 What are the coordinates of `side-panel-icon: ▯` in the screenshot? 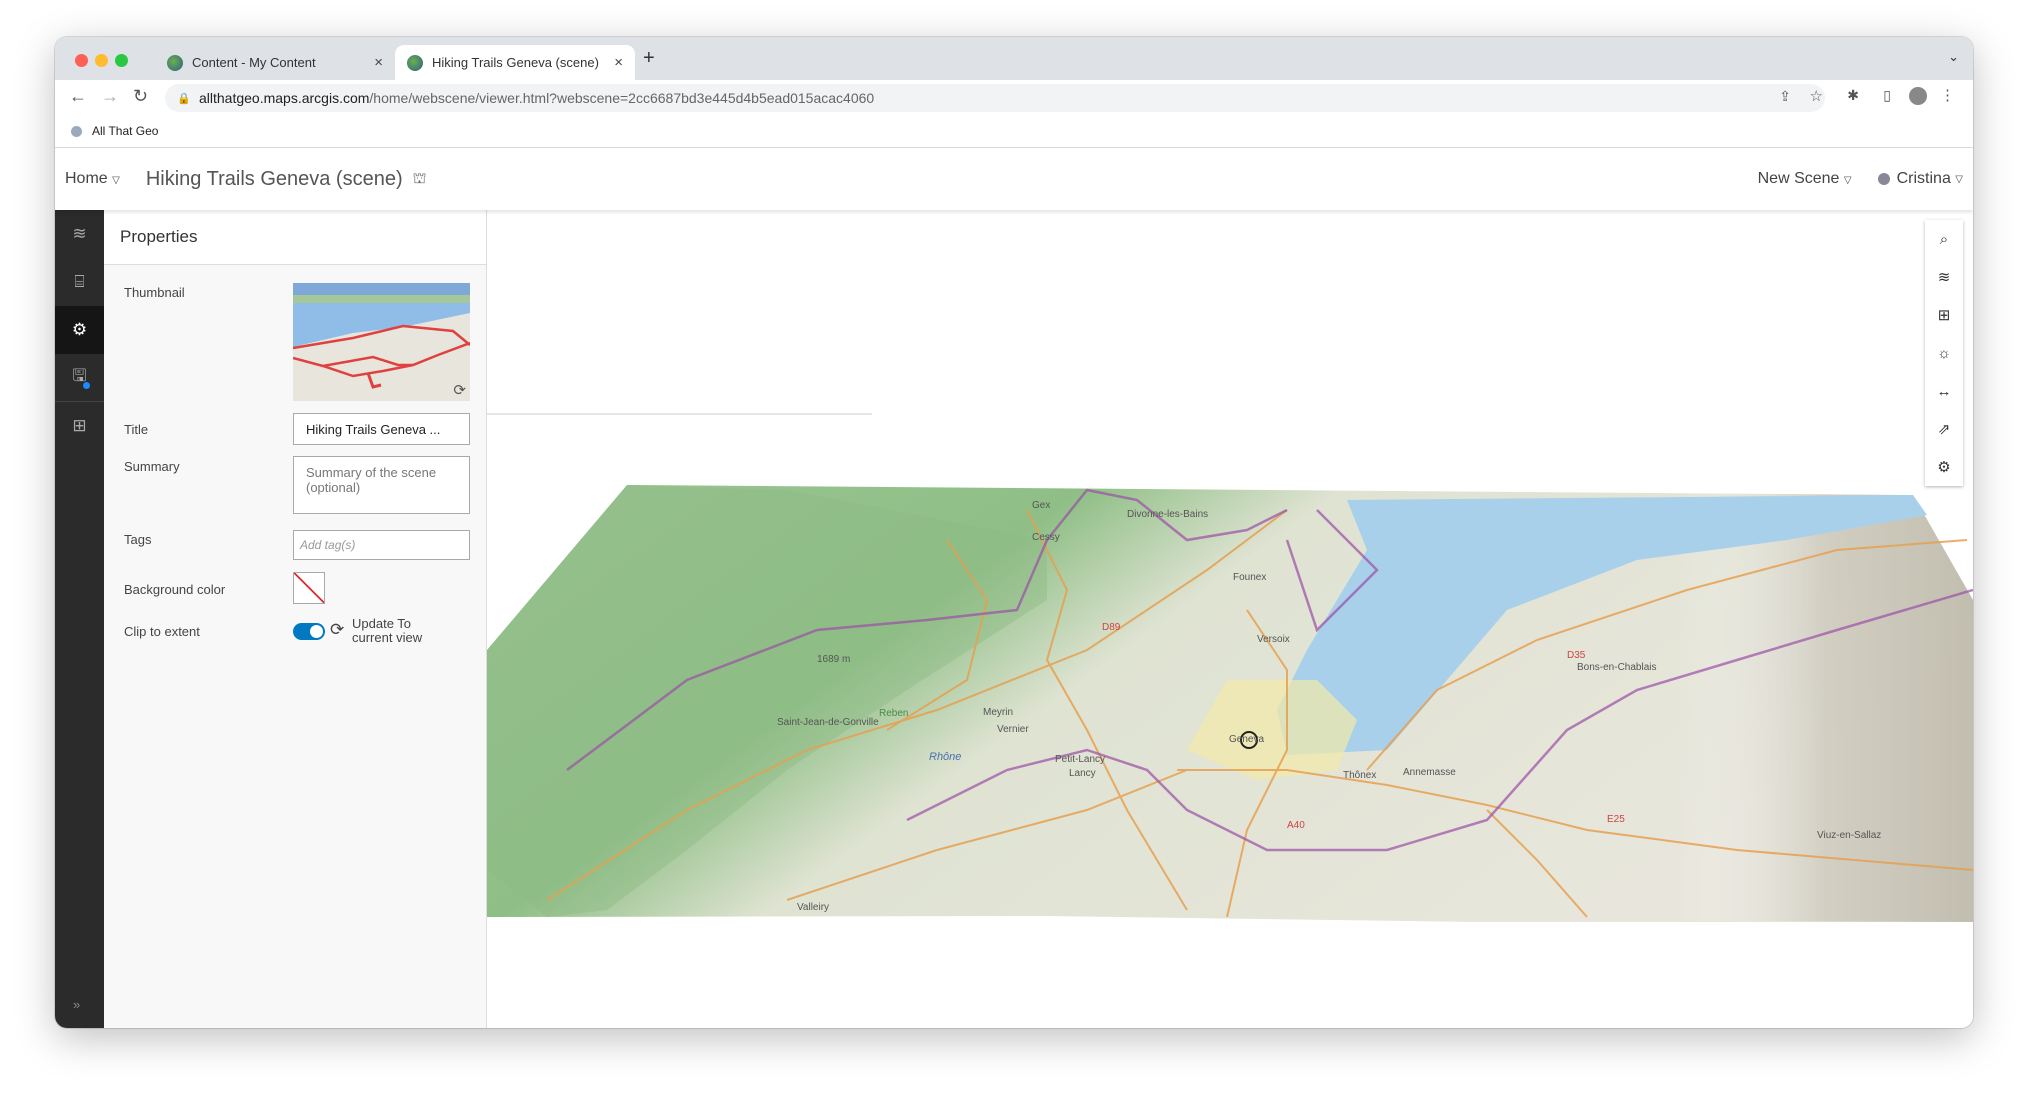 It's located at (1887, 95).